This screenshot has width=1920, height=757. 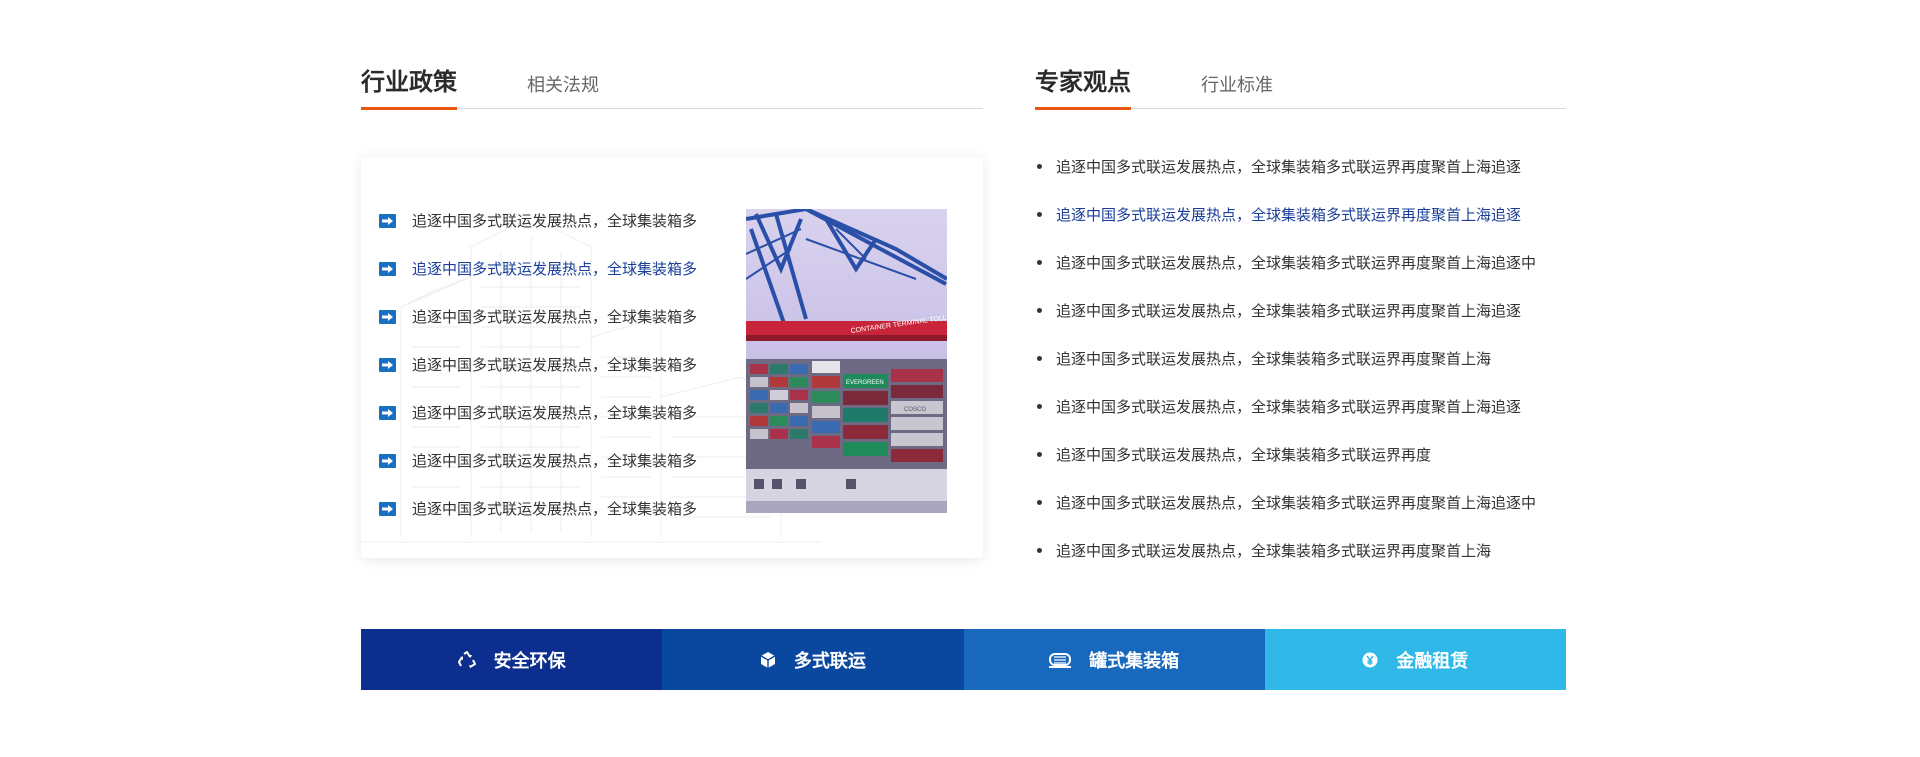 I want to click on tab-related-regulations: 相关法规, so click(x=563, y=91).